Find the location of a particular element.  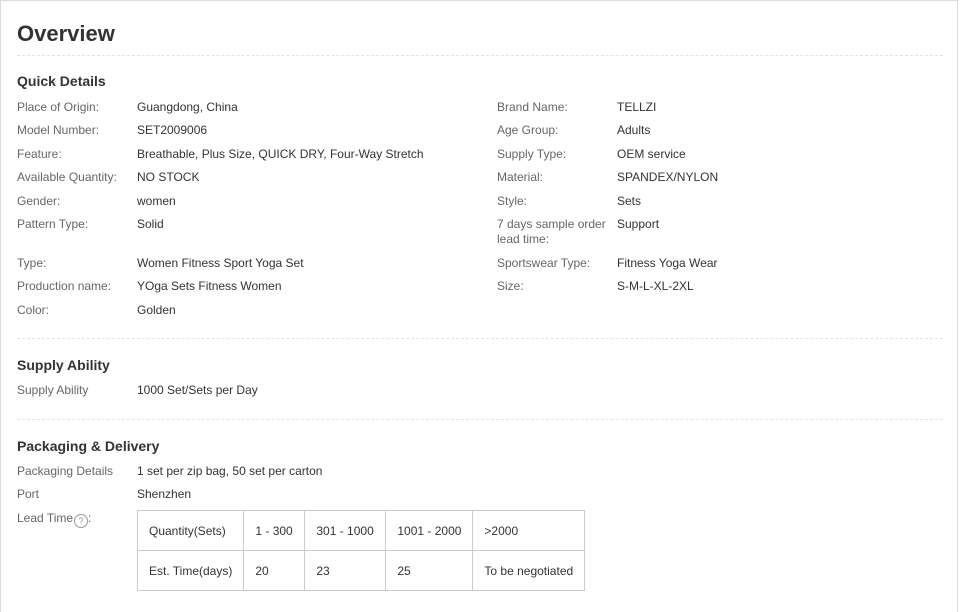

table-cell: Quantity(Sets) is located at coordinates (190, 530).